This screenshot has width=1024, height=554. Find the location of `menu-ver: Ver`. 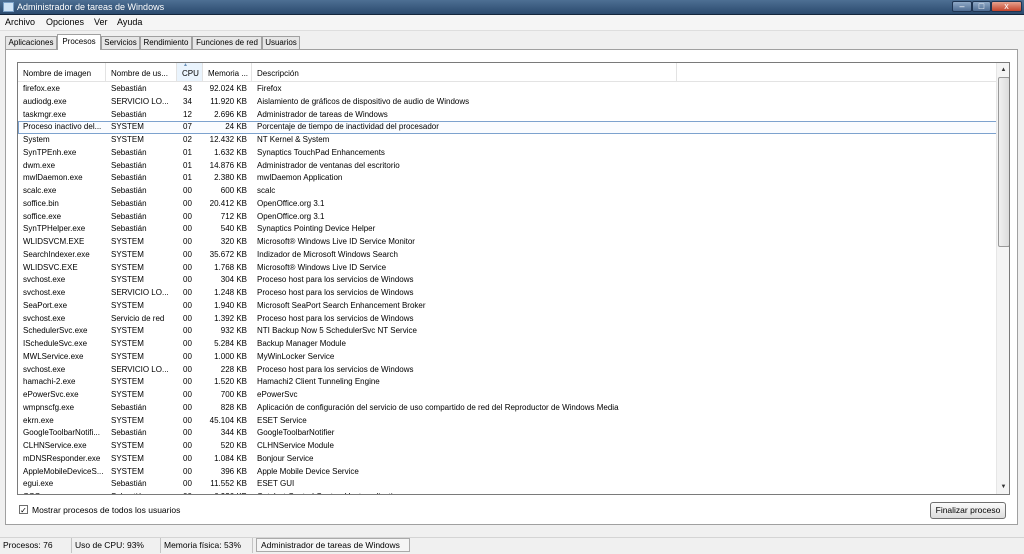

menu-ver: Ver is located at coordinates (101, 22).